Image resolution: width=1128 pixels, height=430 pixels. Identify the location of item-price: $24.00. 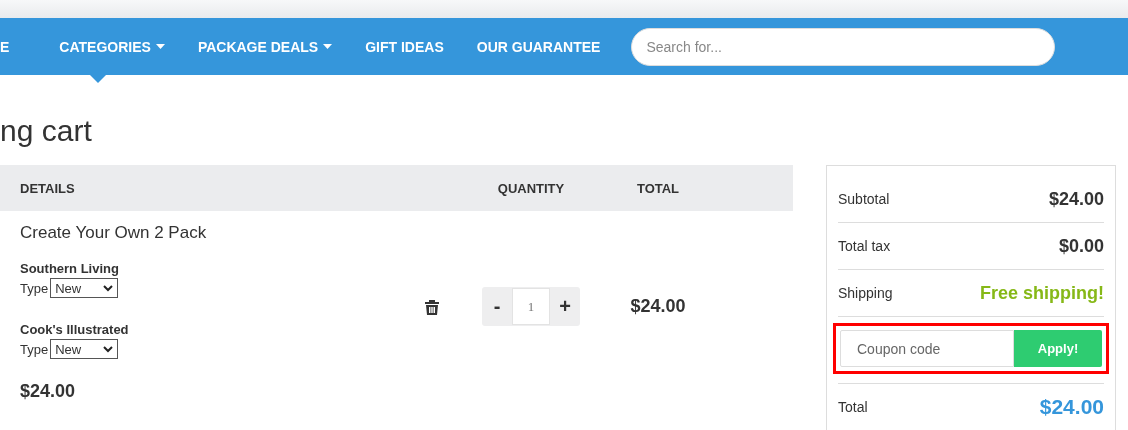
(48, 391).